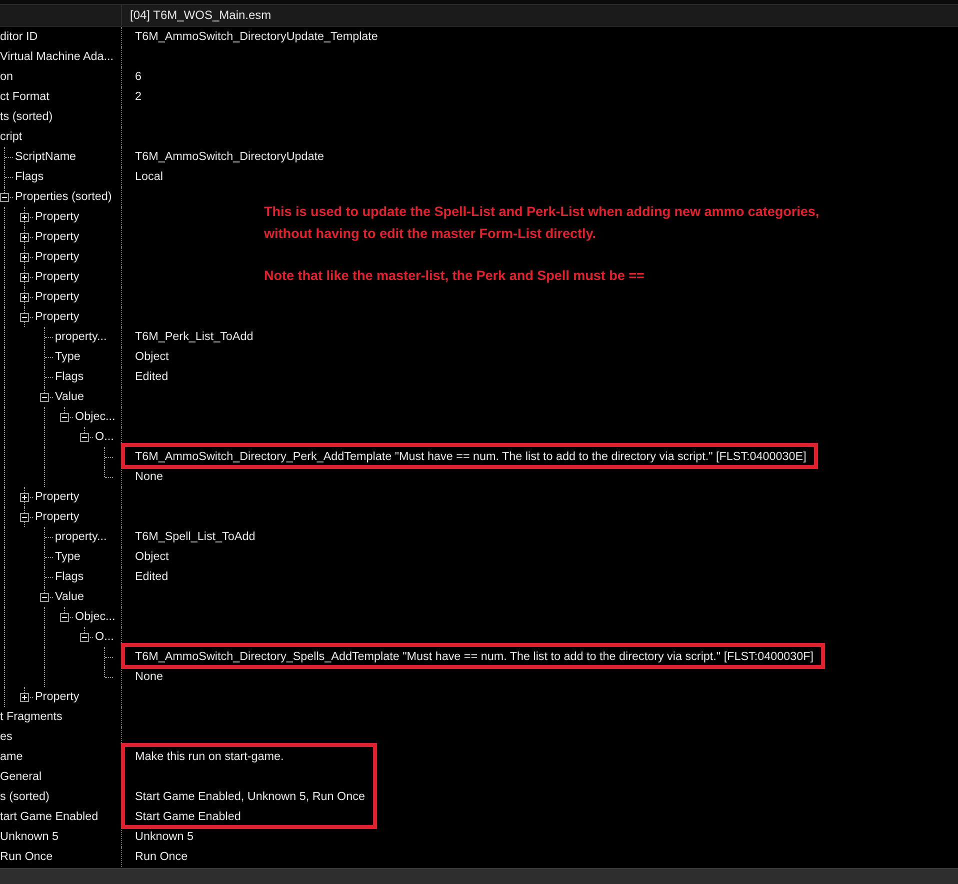 The width and height of the screenshot is (958, 884). I want to click on field-value: Unknown 5, so click(164, 836).